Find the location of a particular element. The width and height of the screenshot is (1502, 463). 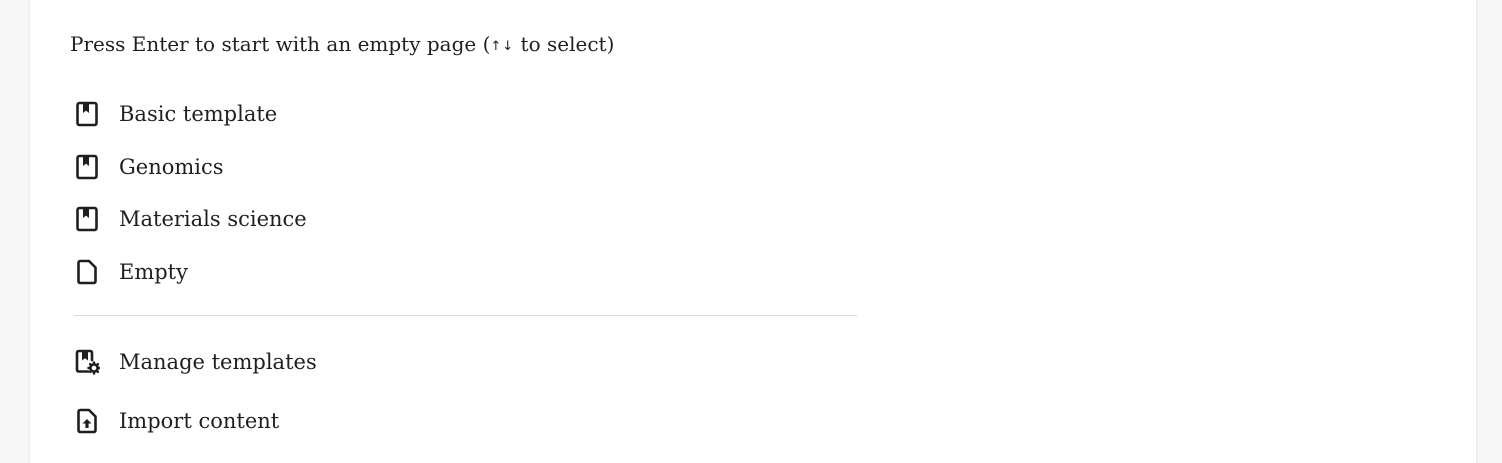

template-option-empty: Empty is located at coordinates (137, 272).